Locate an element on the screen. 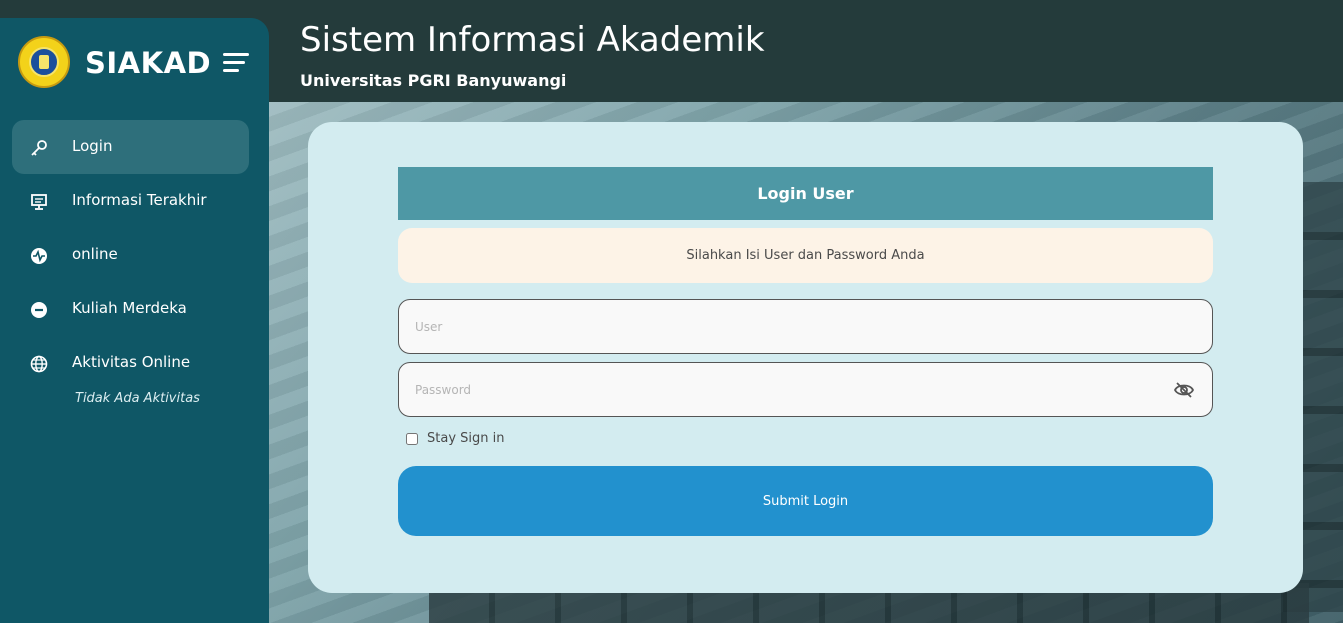 The width and height of the screenshot is (1343, 623). sidebar-item-aktivitas-online: Aktivitas Online is located at coordinates (130, 363).